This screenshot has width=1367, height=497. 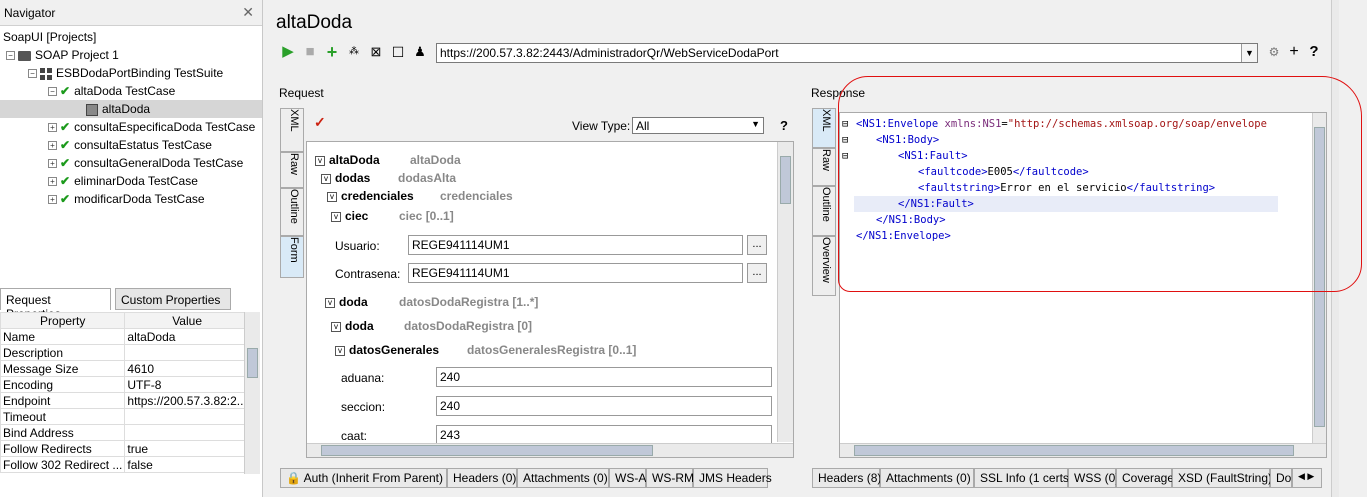 What do you see at coordinates (252, 393) in the screenshot?
I see `properties-scrollbar` at bounding box center [252, 393].